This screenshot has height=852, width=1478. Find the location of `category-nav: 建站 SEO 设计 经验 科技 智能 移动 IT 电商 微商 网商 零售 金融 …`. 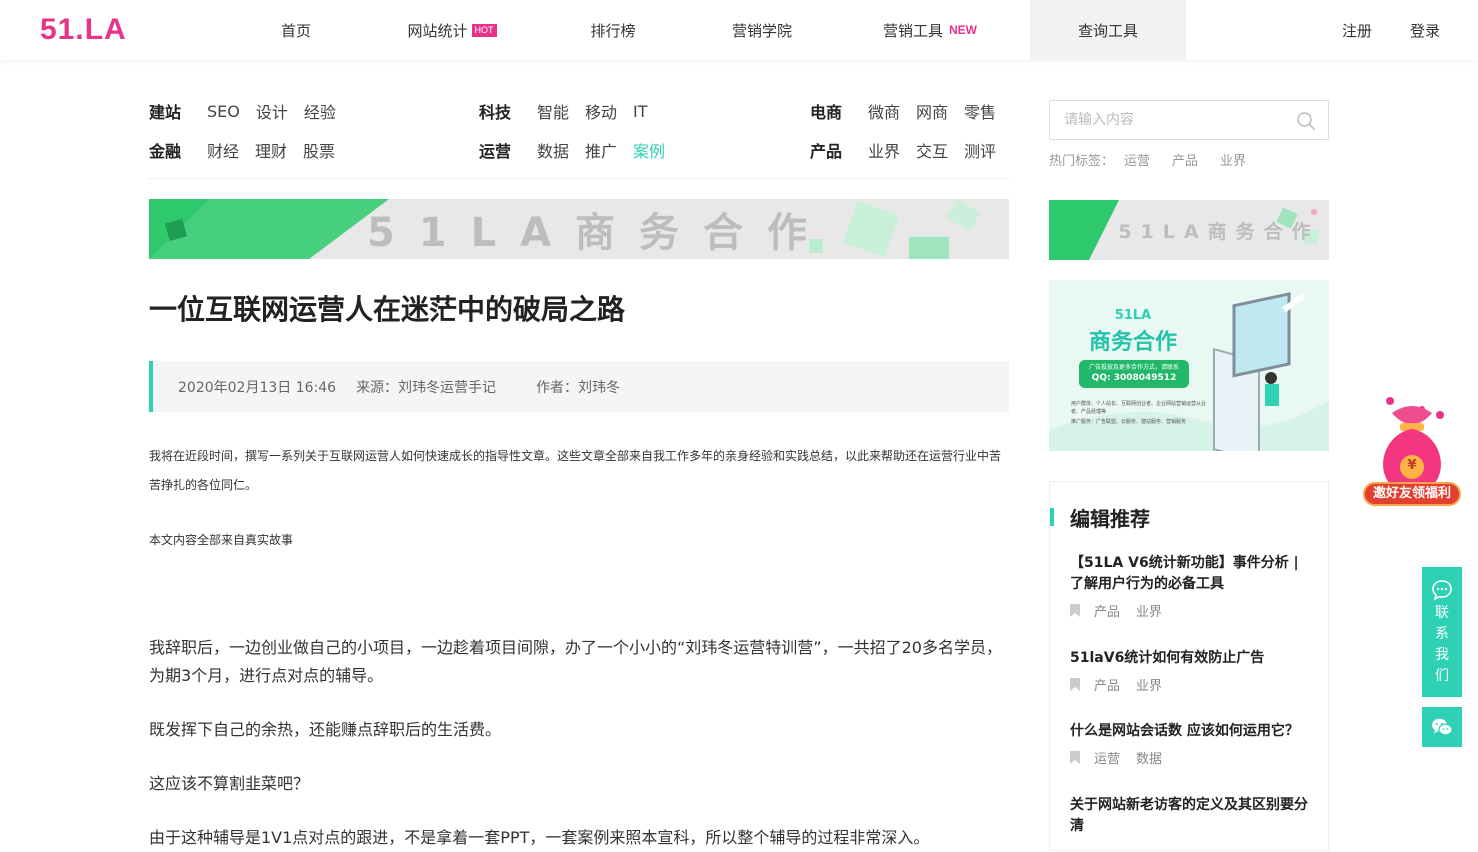

category-nav: 建站 SEO 设计 经验 科技 智能 移动 IT 电商 微商 网商 零售 金融 … is located at coordinates (579, 137).